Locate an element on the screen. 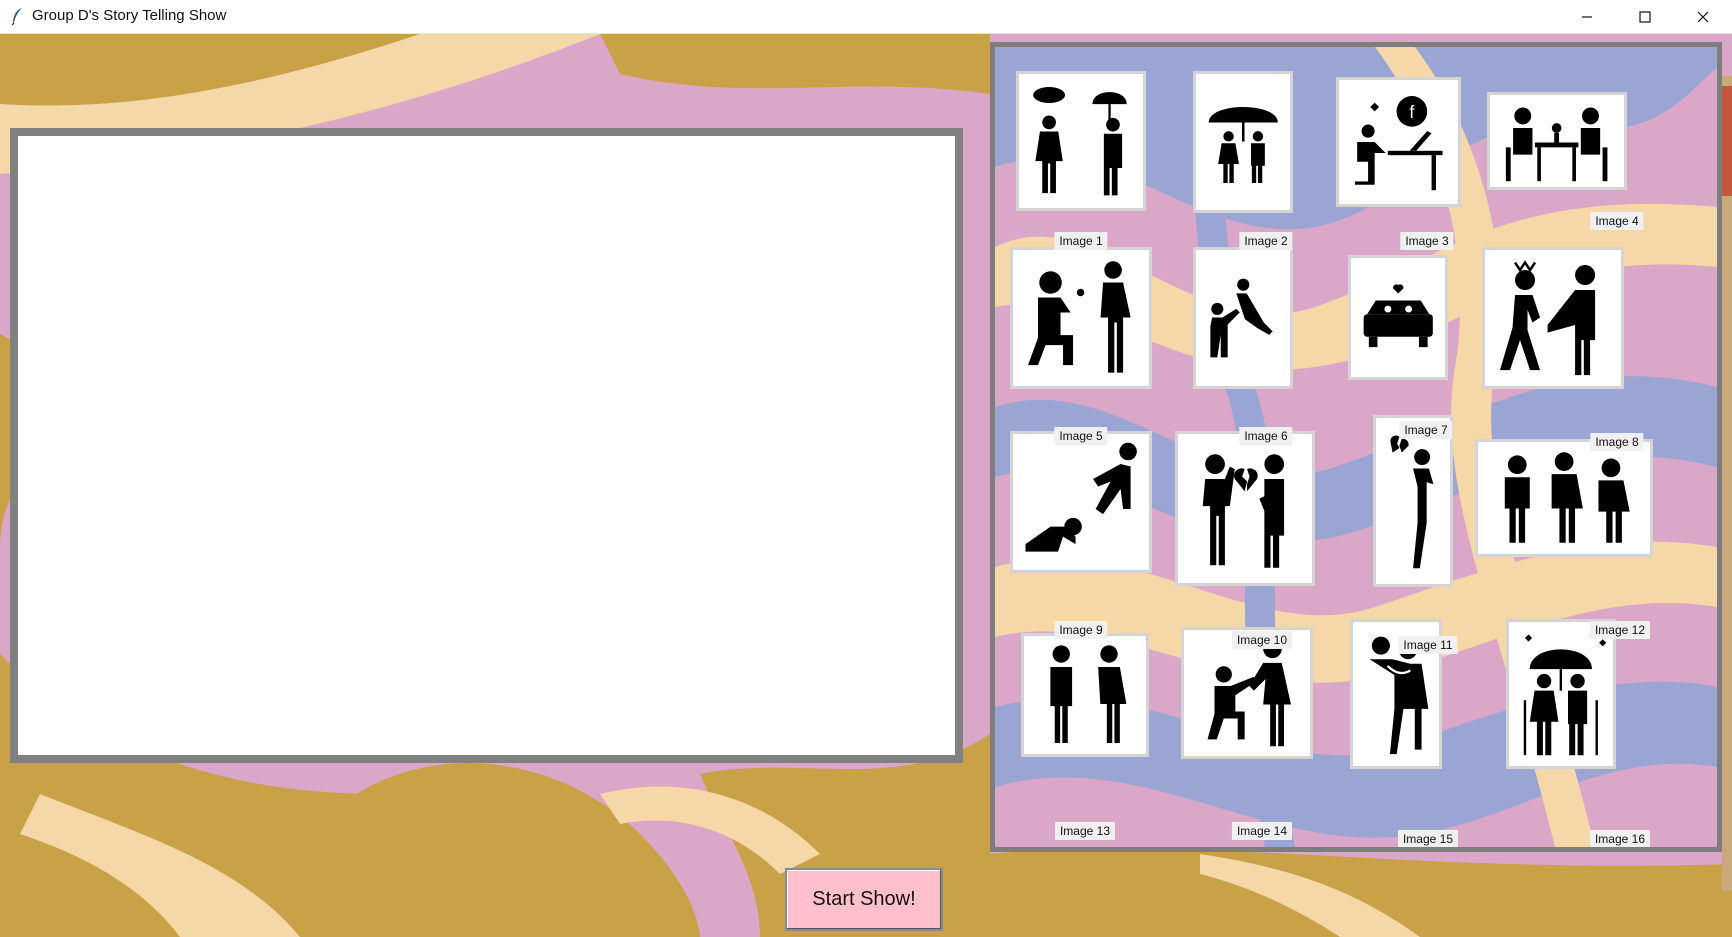 Image resolution: width=1732 pixels, height=937 pixels. image-caption-7: Image 7 is located at coordinates (1426, 430).